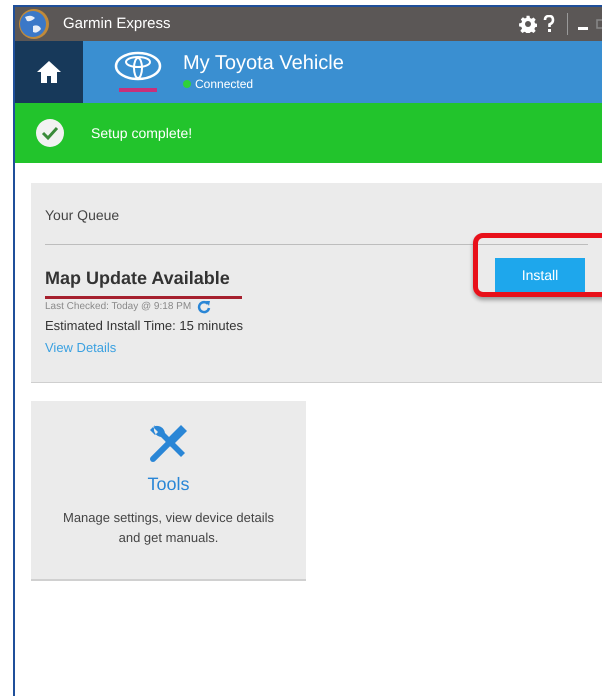 Image resolution: width=602 pixels, height=696 pixels. What do you see at coordinates (141, 133) in the screenshot?
I see `banner-message: Setup complete!` at bounding box center [141, 133].